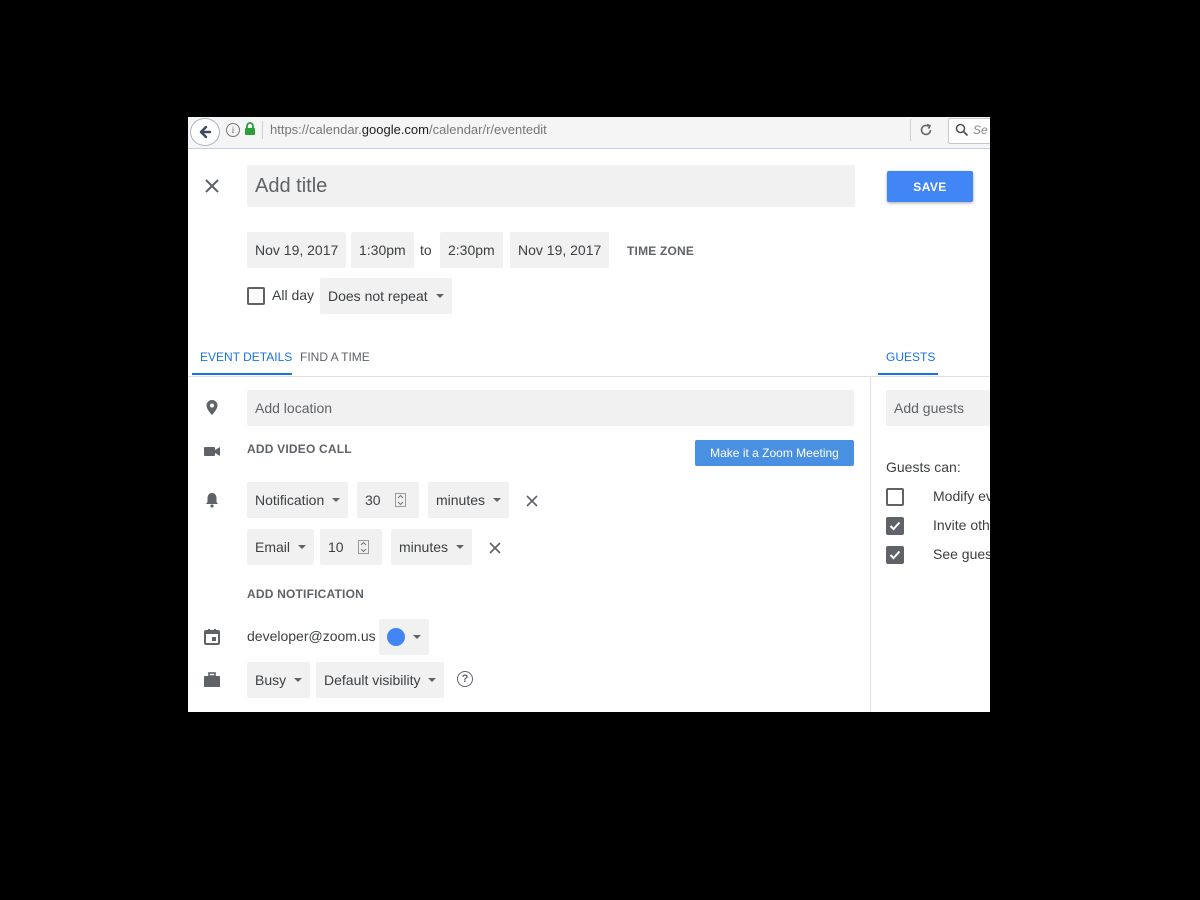  Describe the element at coordinates (372, 680) in the screenshot. I see `visibility-value: Default visibility` at that location.